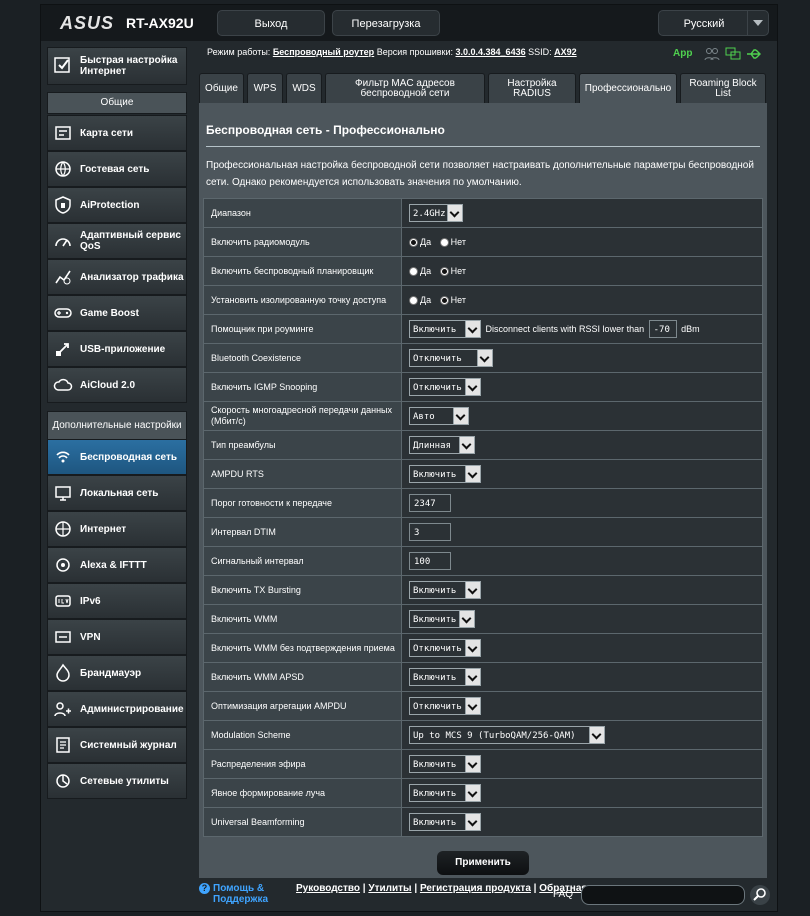 The height and width of the screenshot is (916, 810). I want to click on sidebar-item-qos: Адаптивный сервис QoS, so click(117, 241).